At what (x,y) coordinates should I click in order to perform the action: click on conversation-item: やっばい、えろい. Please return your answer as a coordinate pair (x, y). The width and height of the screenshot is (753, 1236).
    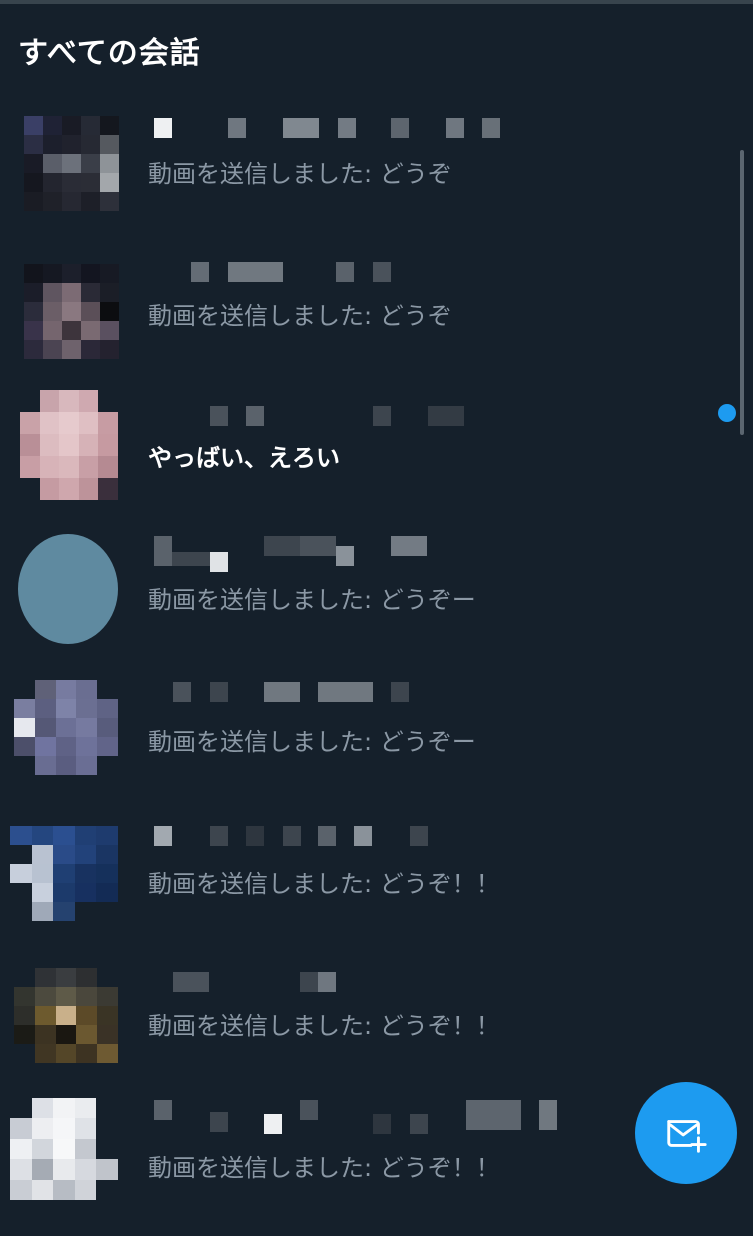
    Looking at the image, I should click on (376, 455).